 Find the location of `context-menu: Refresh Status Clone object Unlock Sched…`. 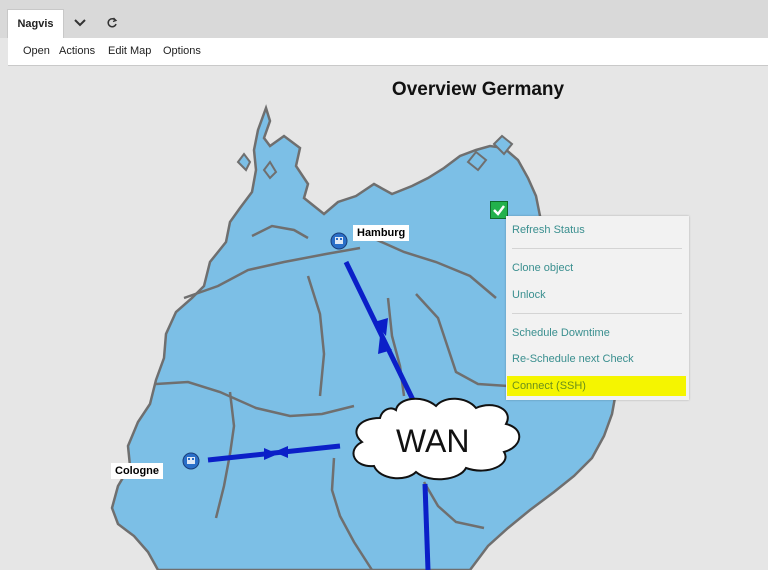

context-menu: Refresh Status Clone object Unlock Sched… is located at coordinates (597, 308).